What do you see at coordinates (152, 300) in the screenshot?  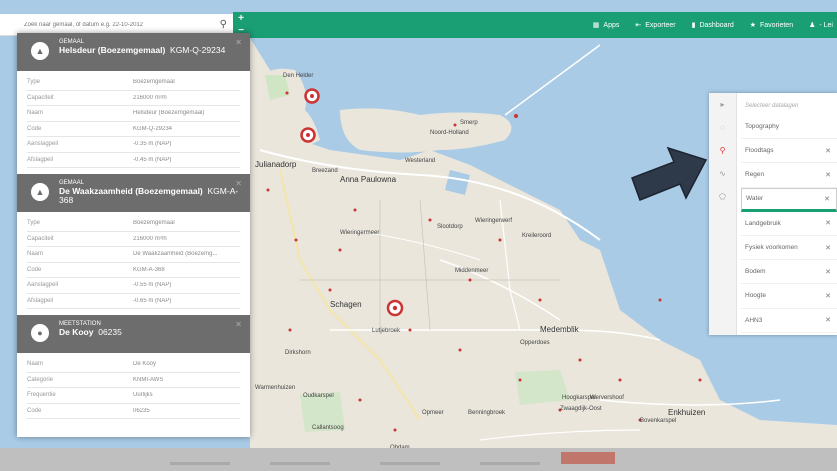 I see `info-value: -0.65 m (NAP)` at bounding box center [152, 300].